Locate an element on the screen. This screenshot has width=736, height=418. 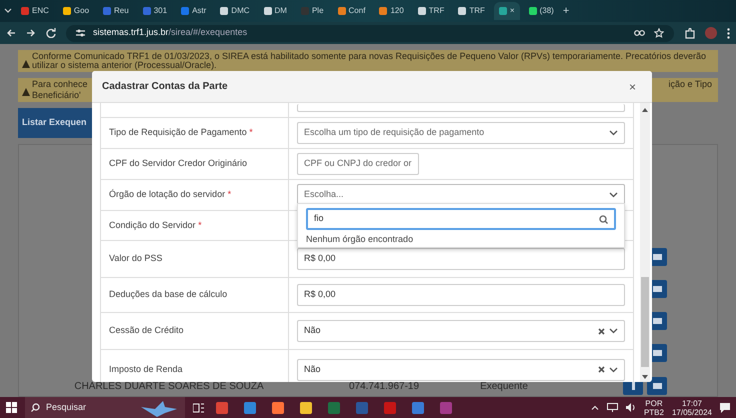
placeholder-text: Escolha um tipo de requisição de pagamento is located at coordinates (394, 133).